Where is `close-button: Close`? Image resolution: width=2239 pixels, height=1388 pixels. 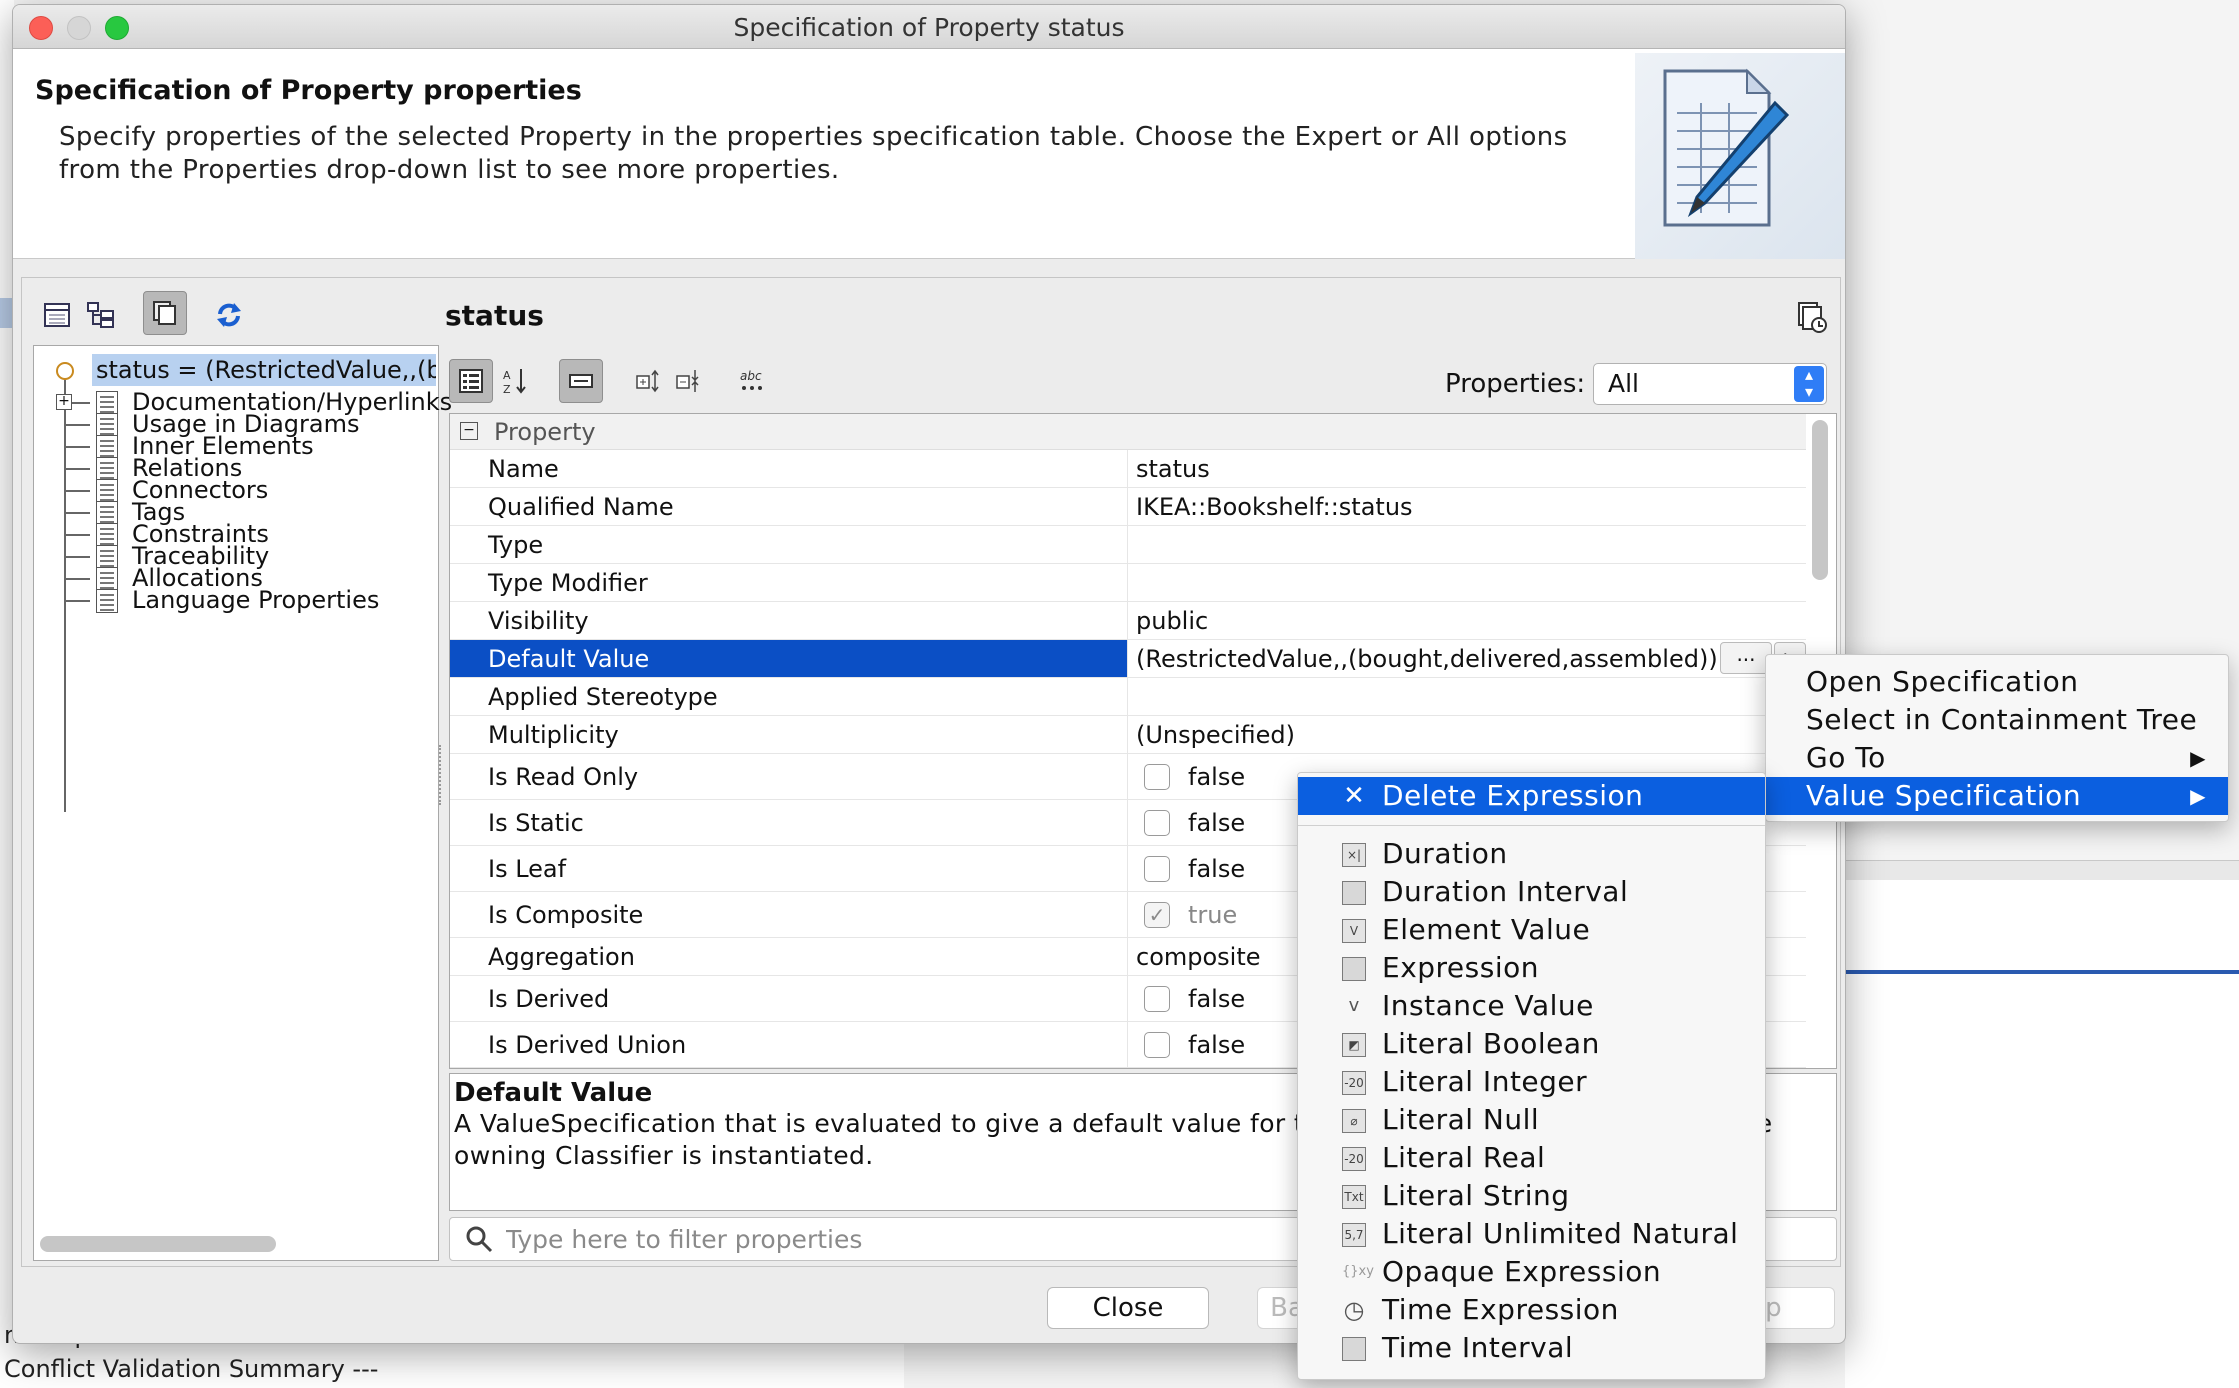 close-button: Close is located at coordinates (1128, 1308).